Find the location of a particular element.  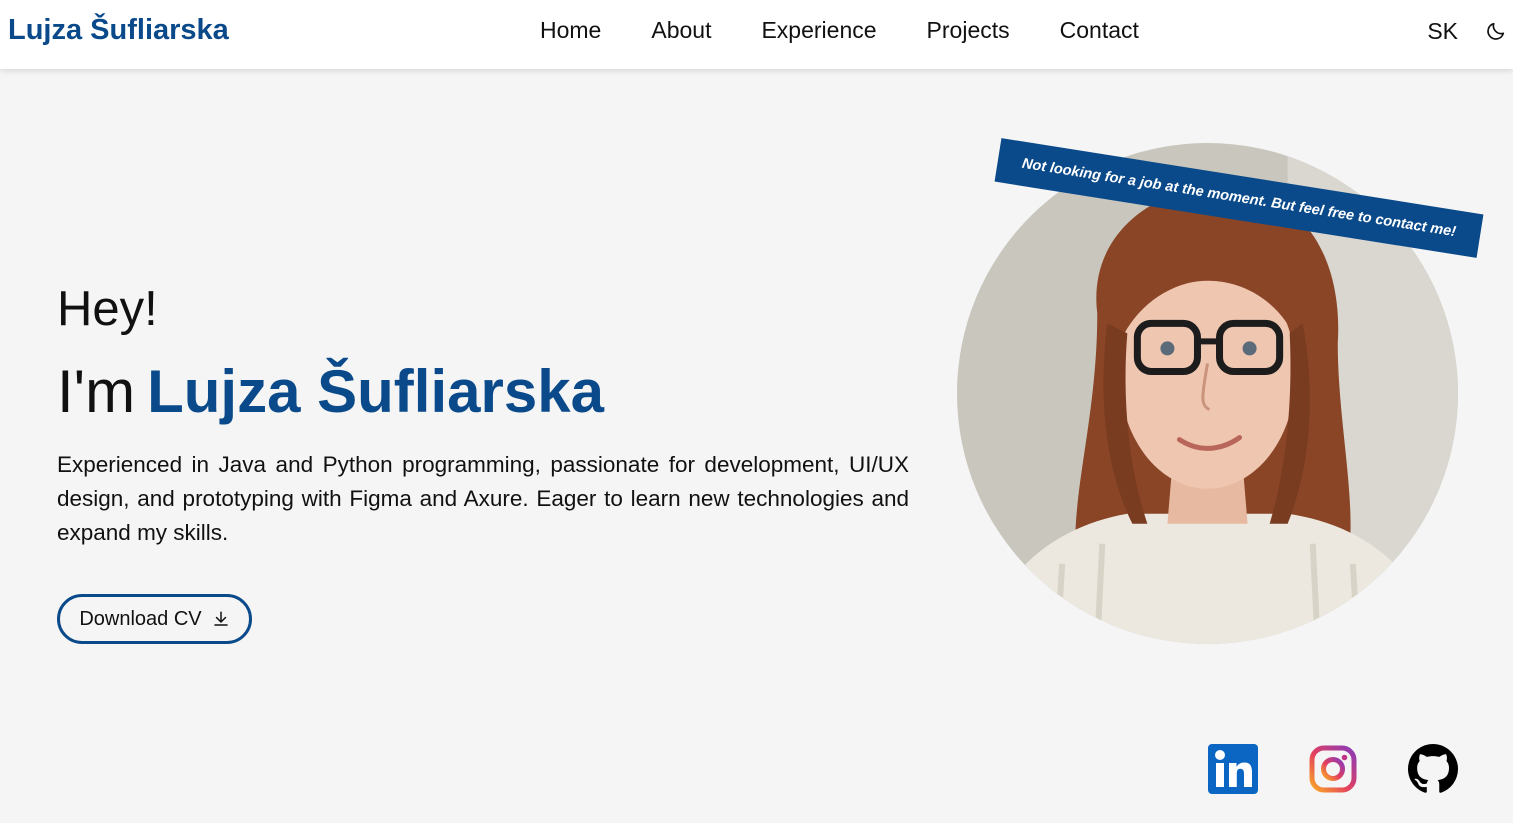

hero-title: I'm Lujza Šufliarska is located at coordinates (483, 392).